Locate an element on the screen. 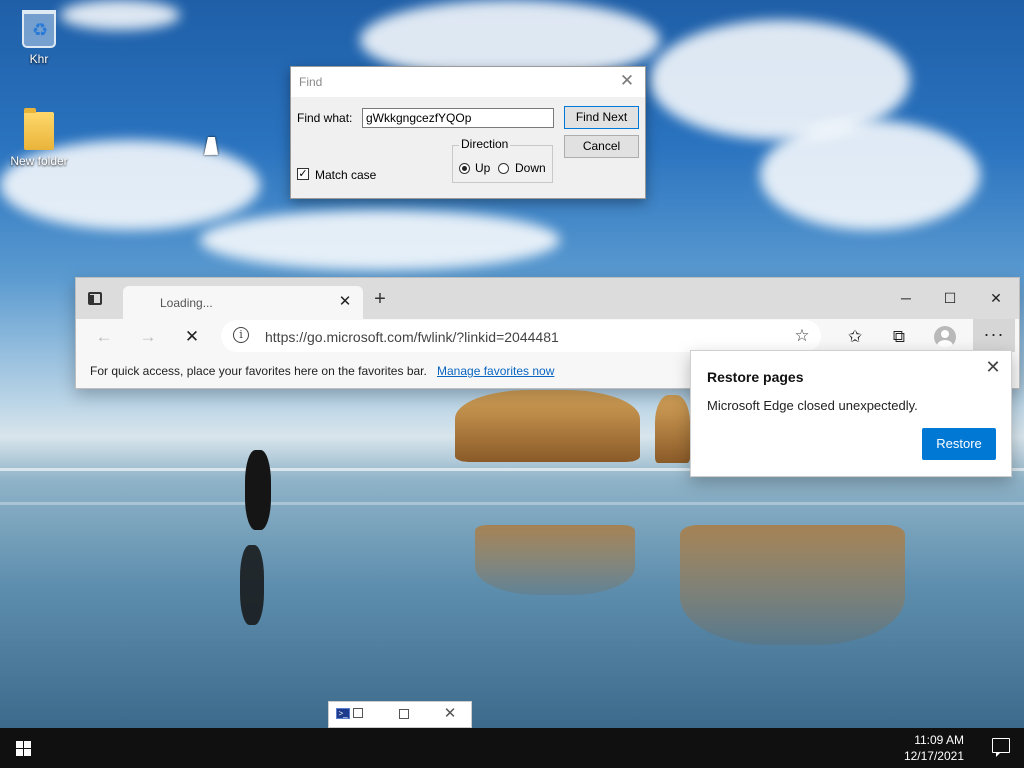 This screenshot has width=1024, height=768. direction-up-label: Up is located at coordinates (483, 168).